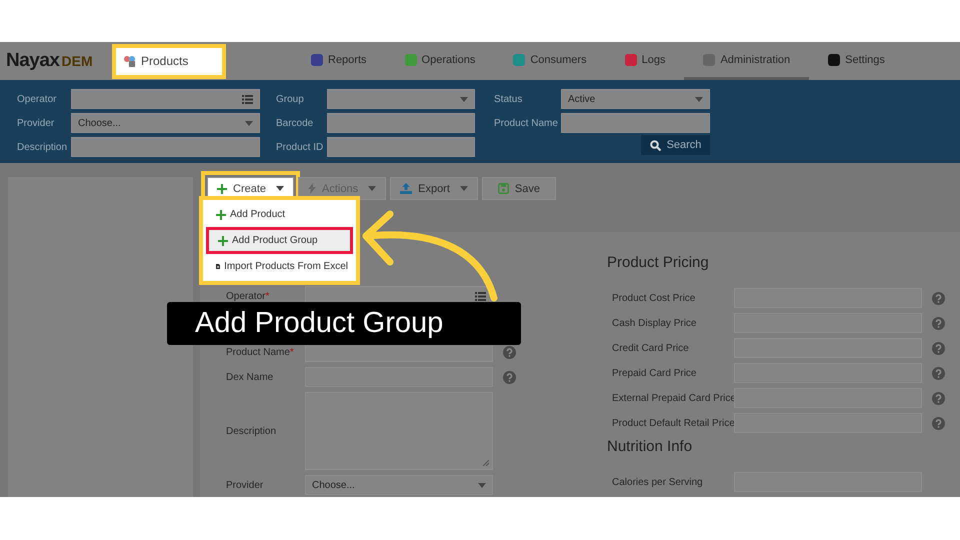 This screenshot has width=960, height=540. Describe the element at coordinates (299, 147) in the screenshot. I see `filter-label: Product ID` at that location.